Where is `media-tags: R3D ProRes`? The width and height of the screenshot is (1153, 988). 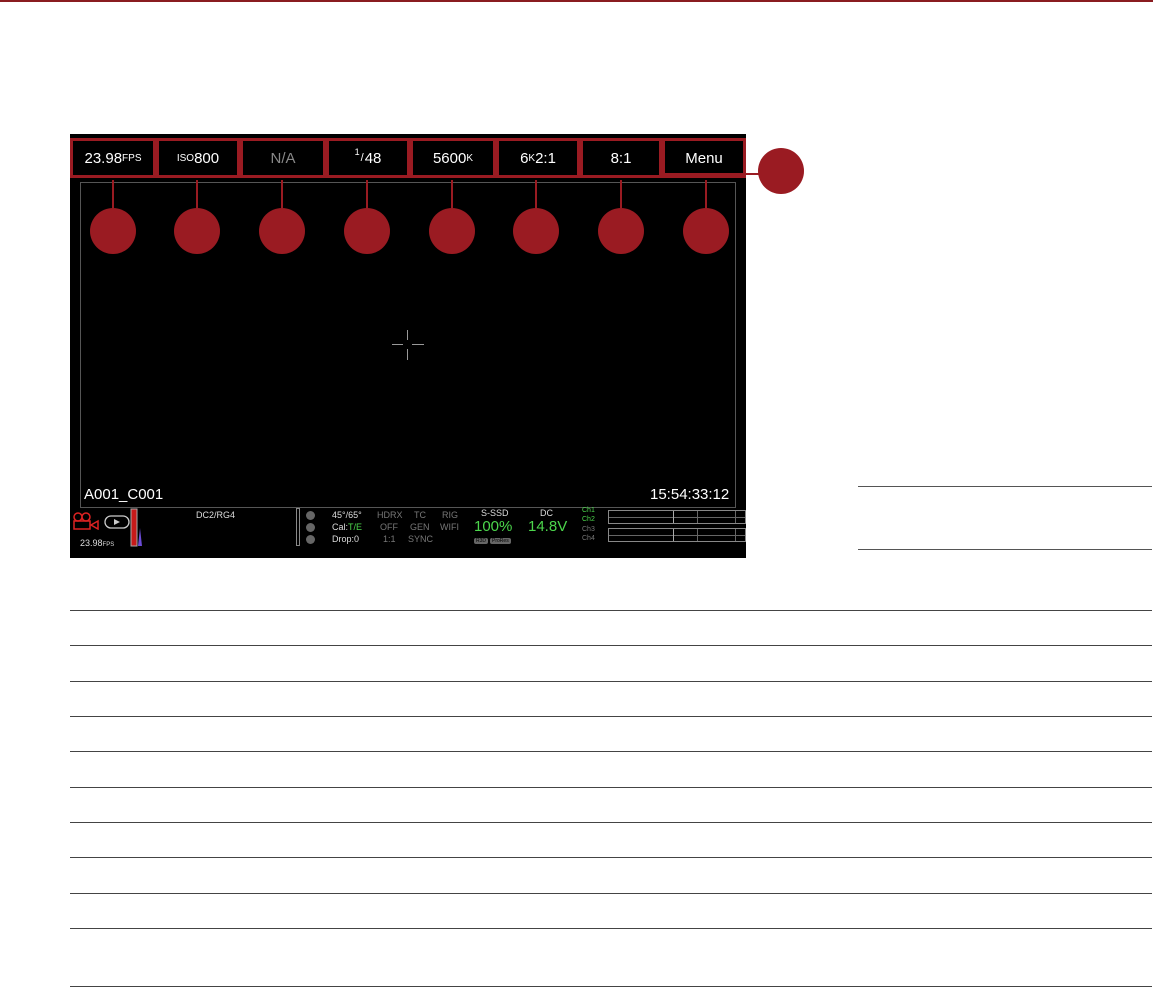
media-tags: R3D ProRes is located at coordinates (492, 541).